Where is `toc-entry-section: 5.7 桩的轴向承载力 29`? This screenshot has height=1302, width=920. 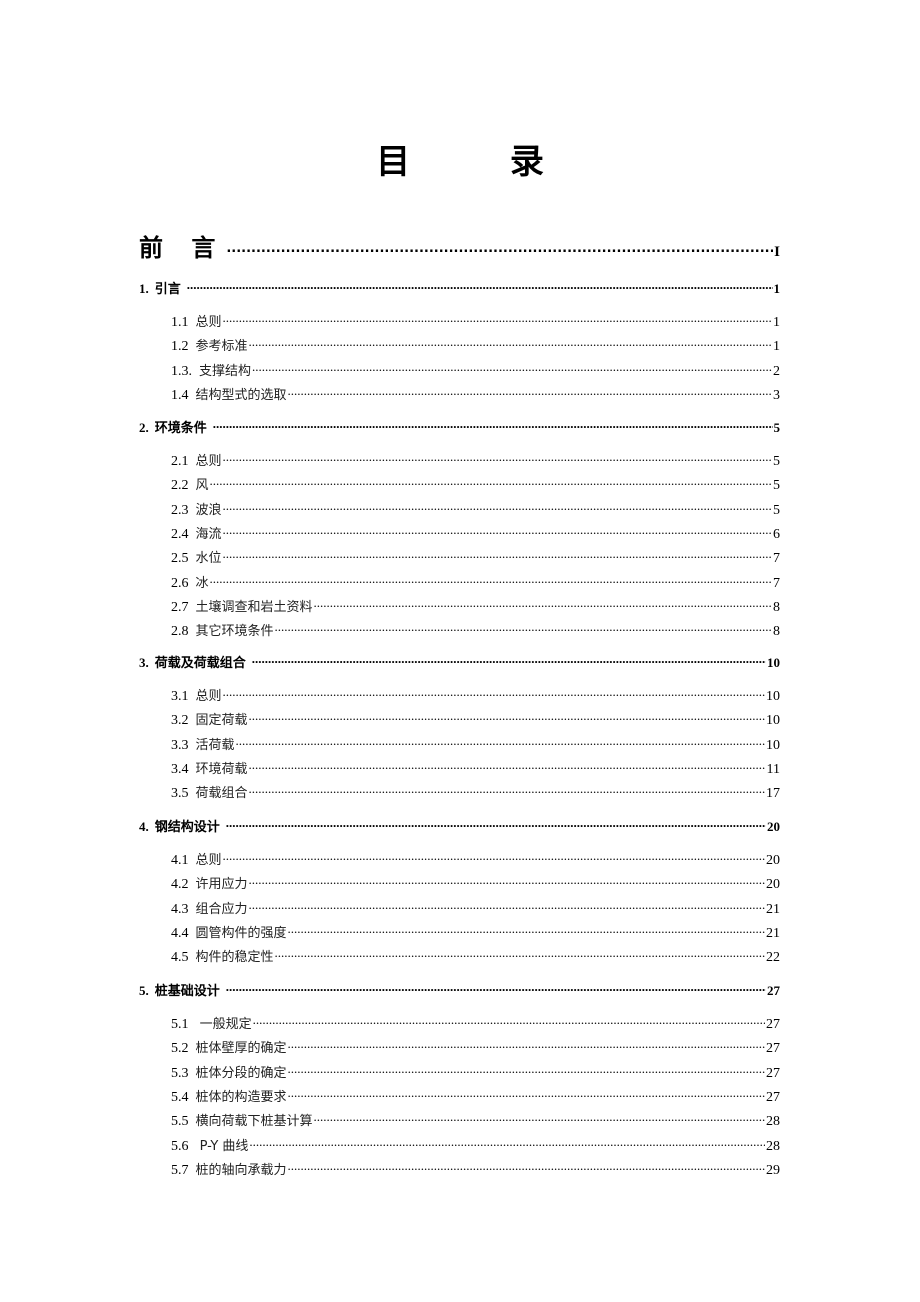
toc-entry-section: 5.7 桩的轴向承载力 29 is located at coordinates (475, 1169).